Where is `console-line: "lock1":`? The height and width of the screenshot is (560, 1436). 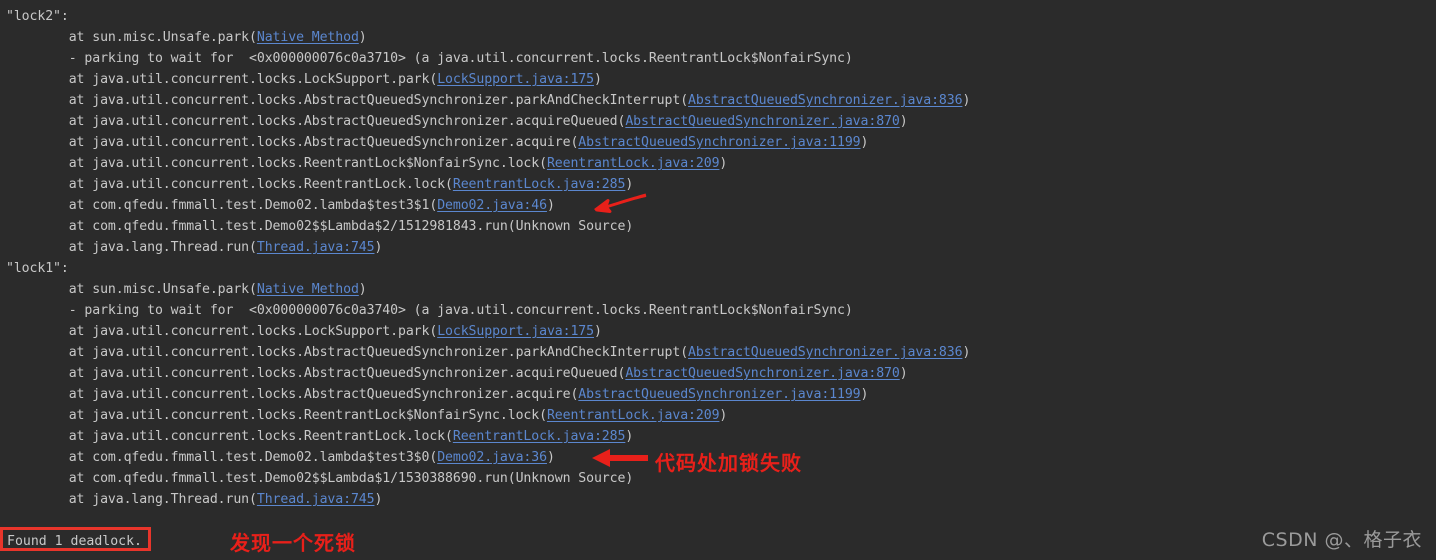 console-line: "lock1": is located at coordinates (37, 268).